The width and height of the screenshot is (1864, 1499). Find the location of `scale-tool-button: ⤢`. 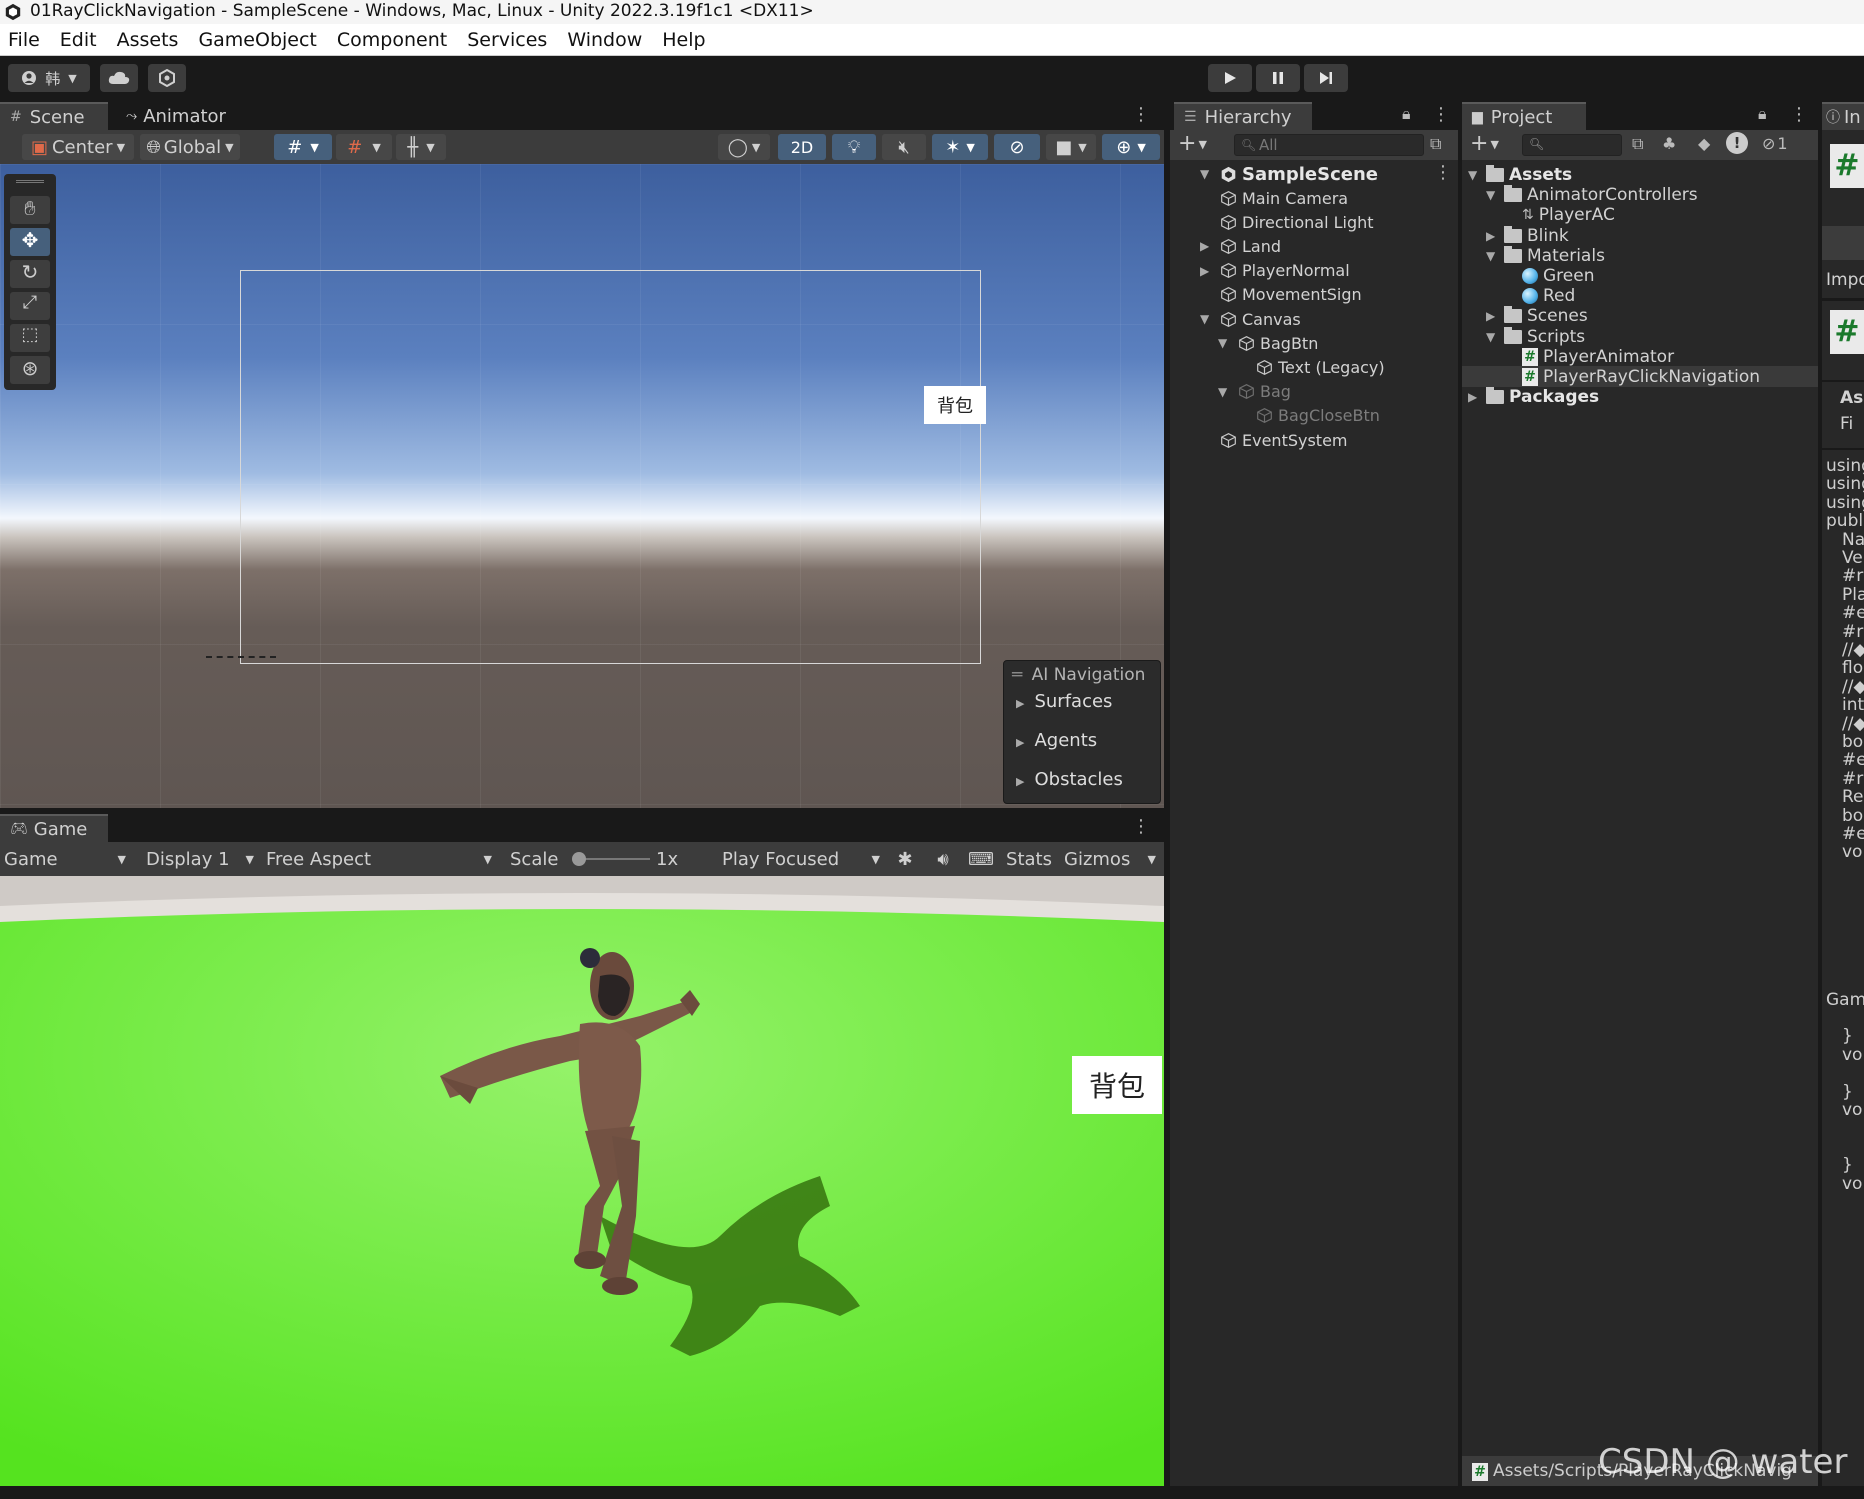

scale-tool-button: ⤢ is located at coordinates (30, 306).